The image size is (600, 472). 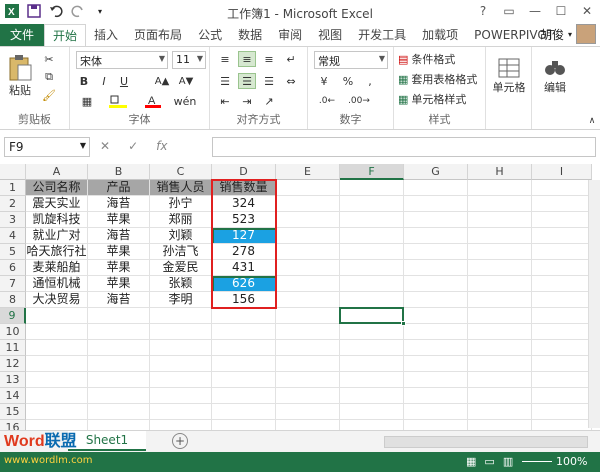 I want to click on row-header: 15, so click(x=13, y=412).